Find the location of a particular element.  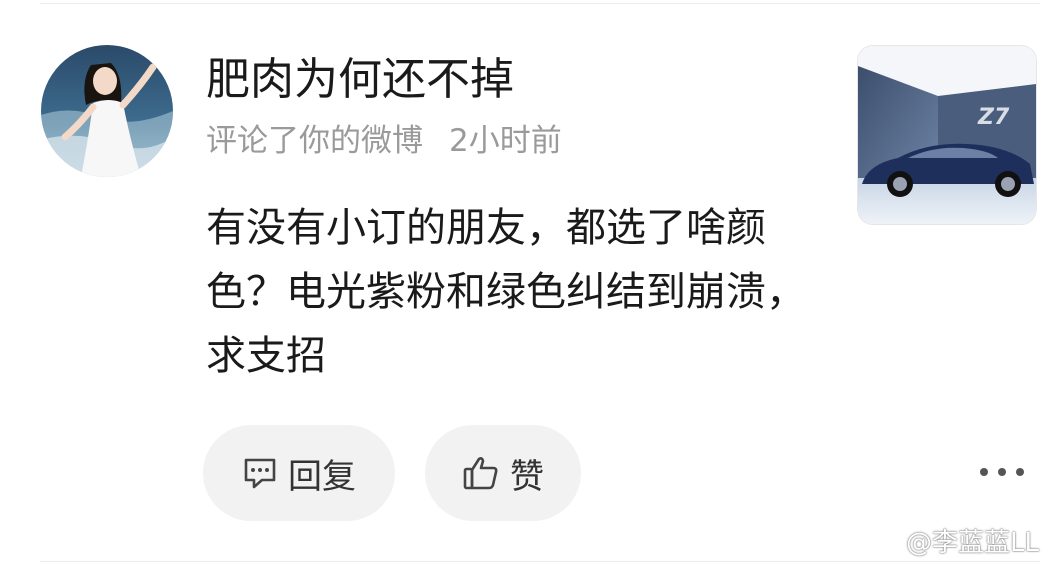

comment-icon is located at coordinates (260, 473).